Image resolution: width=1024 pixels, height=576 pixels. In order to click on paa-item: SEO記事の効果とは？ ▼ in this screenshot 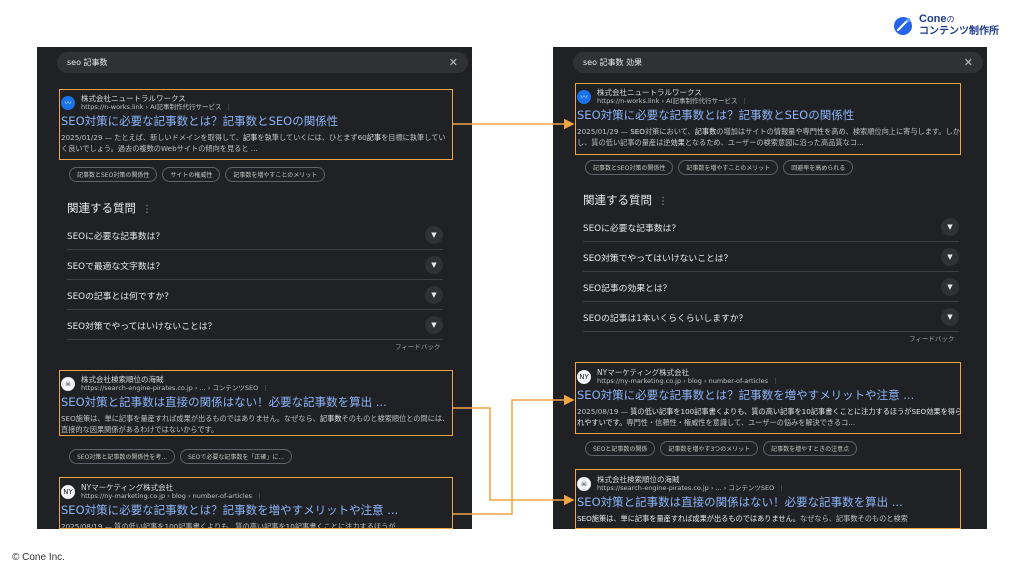, I will do `click(771, 287)`.